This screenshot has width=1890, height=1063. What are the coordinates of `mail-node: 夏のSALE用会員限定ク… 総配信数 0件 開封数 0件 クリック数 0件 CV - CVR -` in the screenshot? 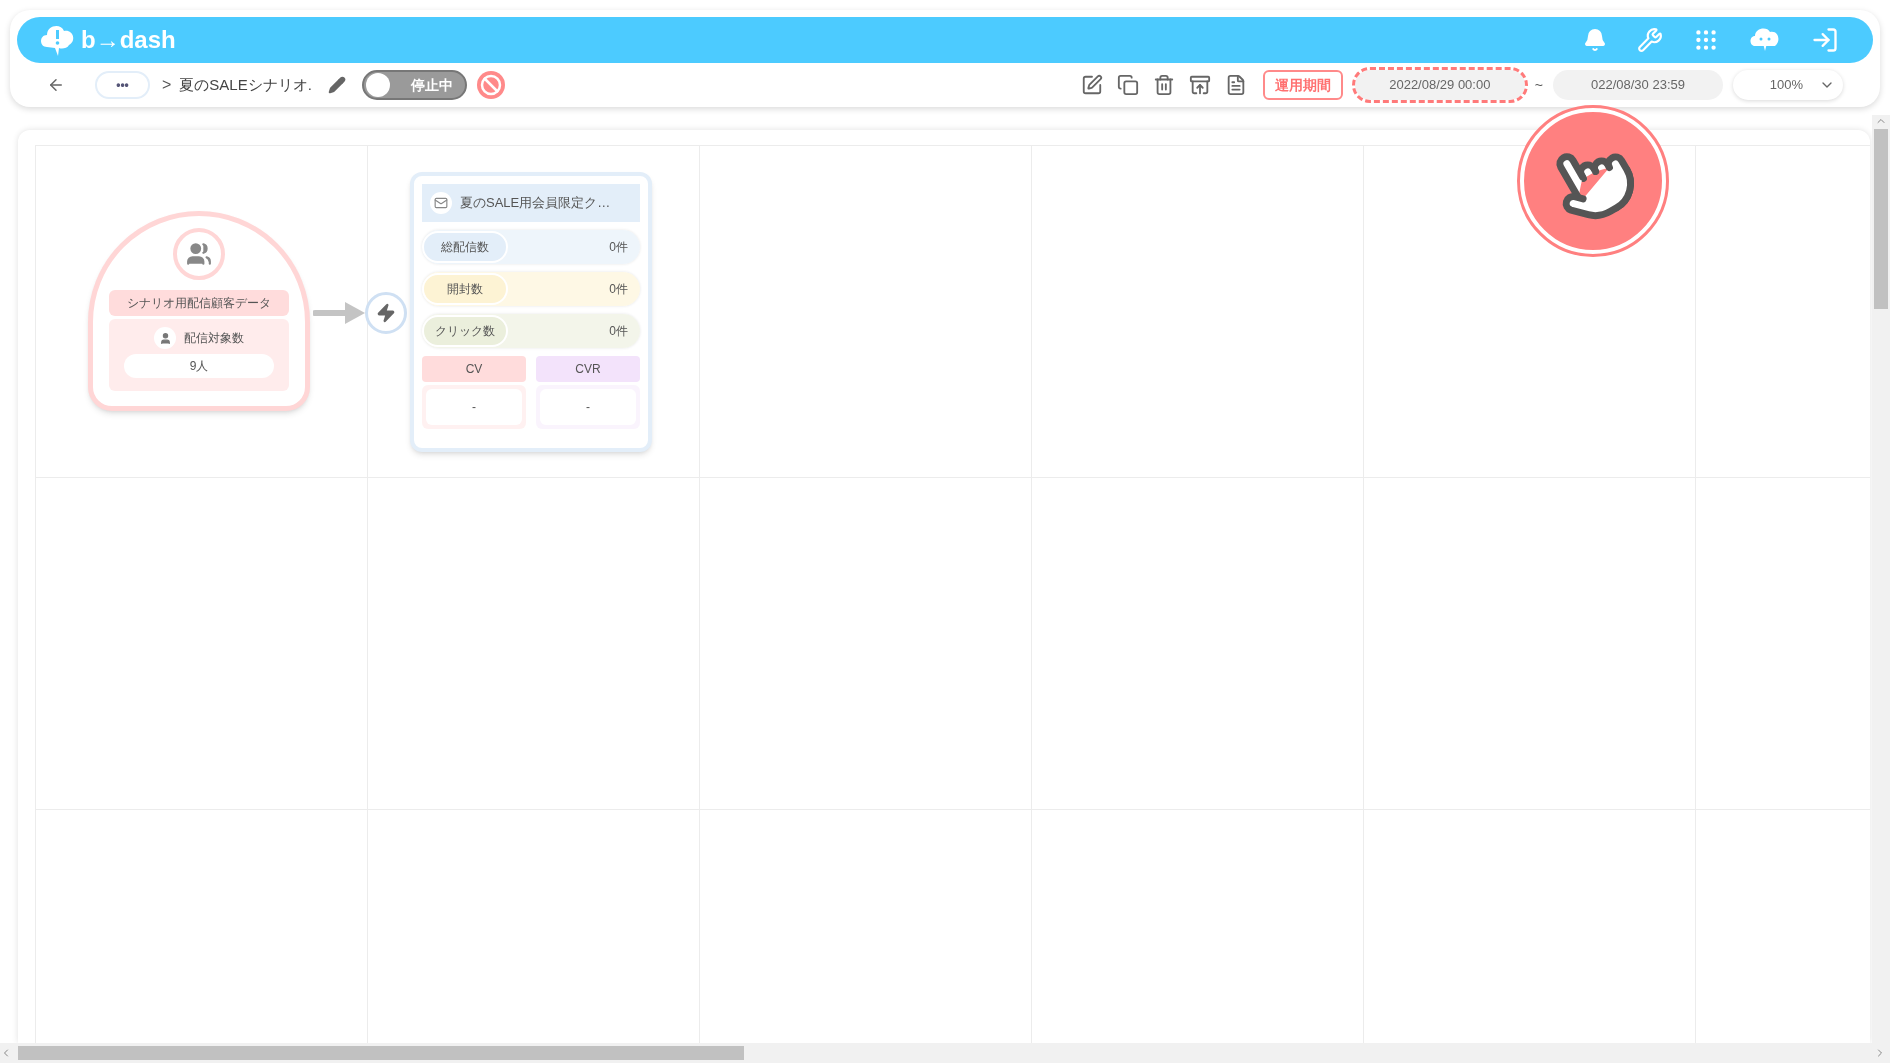 It's located at (531, 312).